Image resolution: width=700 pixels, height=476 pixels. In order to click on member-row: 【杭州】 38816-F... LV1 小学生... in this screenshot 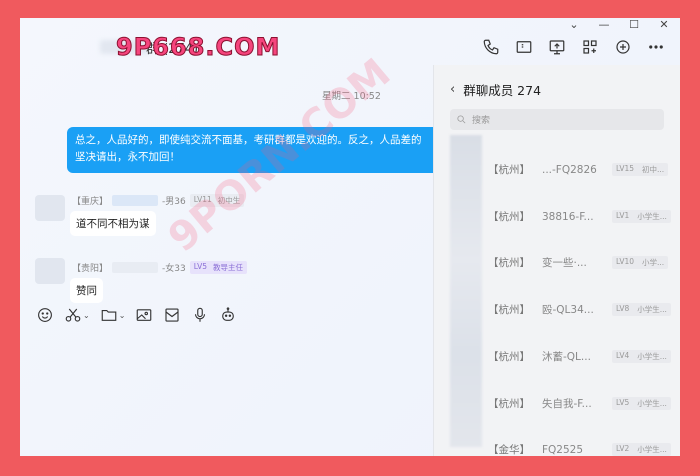, I will do `click(579, 216)`.